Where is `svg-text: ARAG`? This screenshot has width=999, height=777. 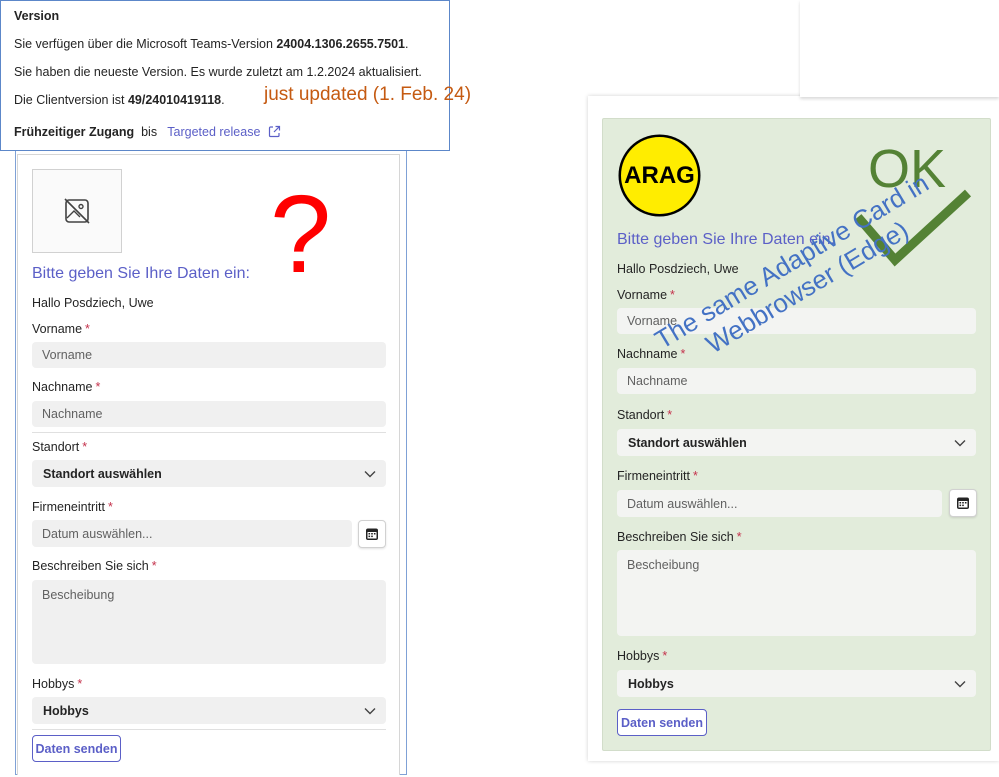 svg-text: ARAG is located at coordinates (659, 175).